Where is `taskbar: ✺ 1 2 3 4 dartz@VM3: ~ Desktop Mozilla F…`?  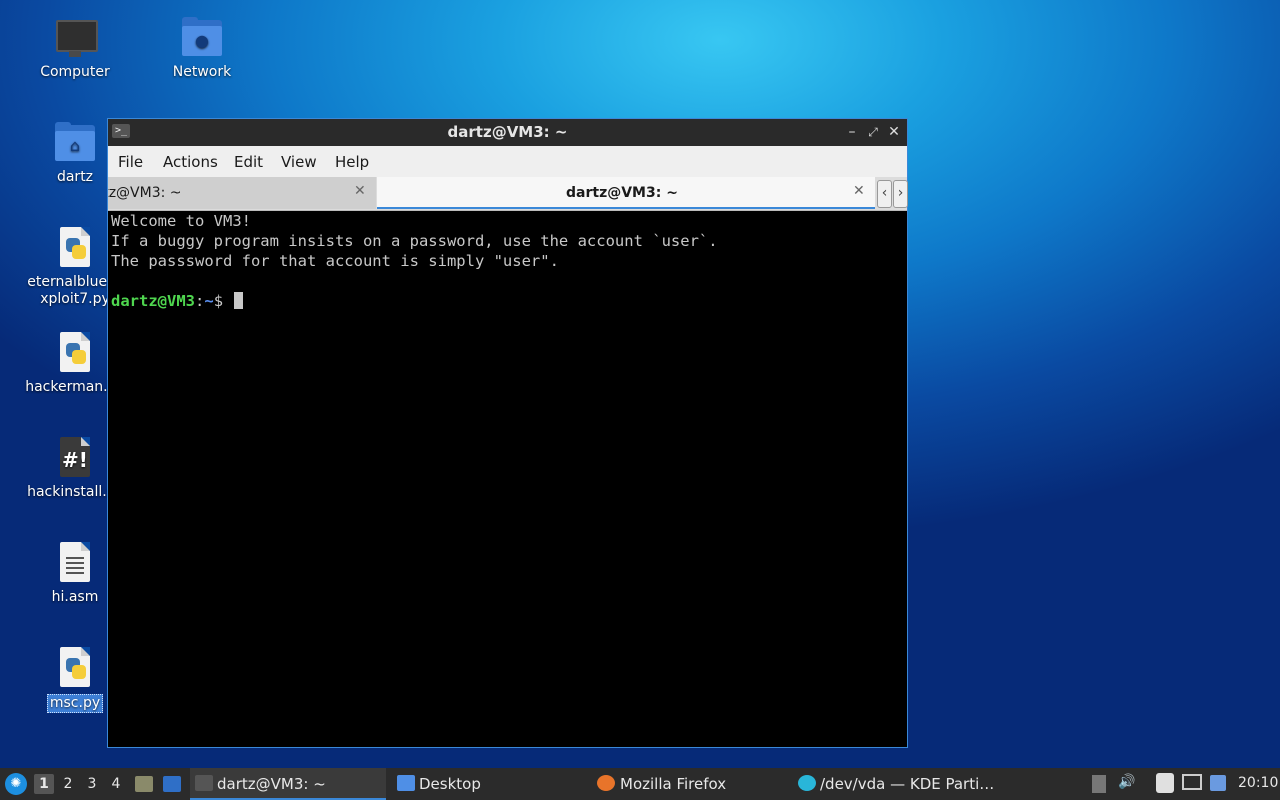 taskbar: ✺ 1 2 3 4 dartz@VM3: ~ Desktop Mozilla F… is located at coordinates (640, 784).